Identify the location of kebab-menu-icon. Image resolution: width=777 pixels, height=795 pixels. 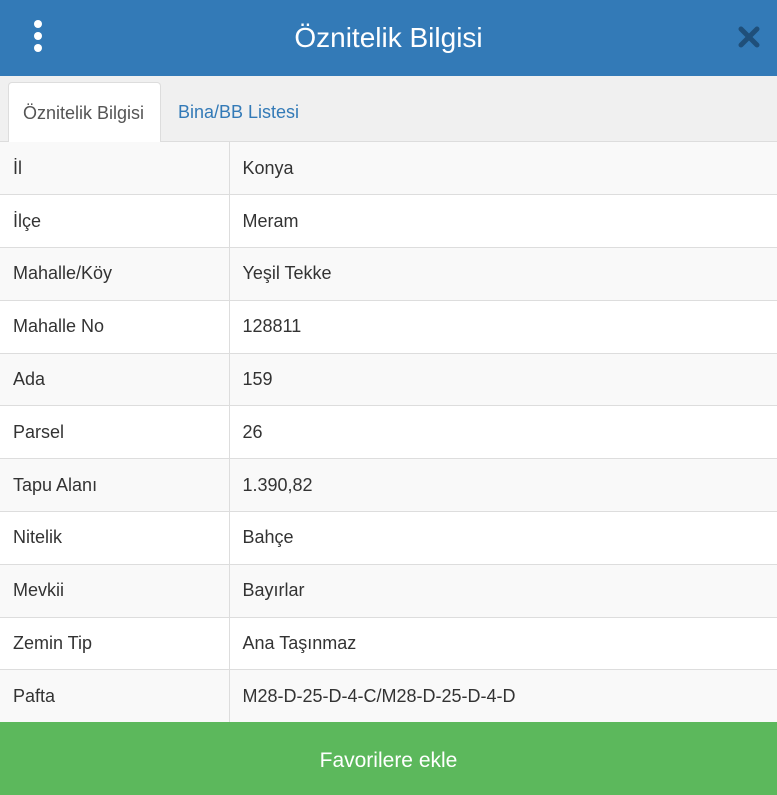
(38, 36).